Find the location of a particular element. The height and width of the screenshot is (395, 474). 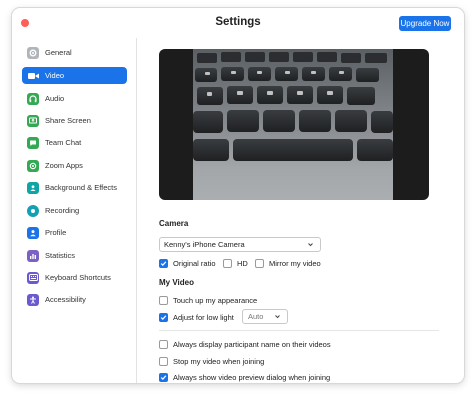

sidebar-item-recording: Recording is located at coordinates (74, 210).